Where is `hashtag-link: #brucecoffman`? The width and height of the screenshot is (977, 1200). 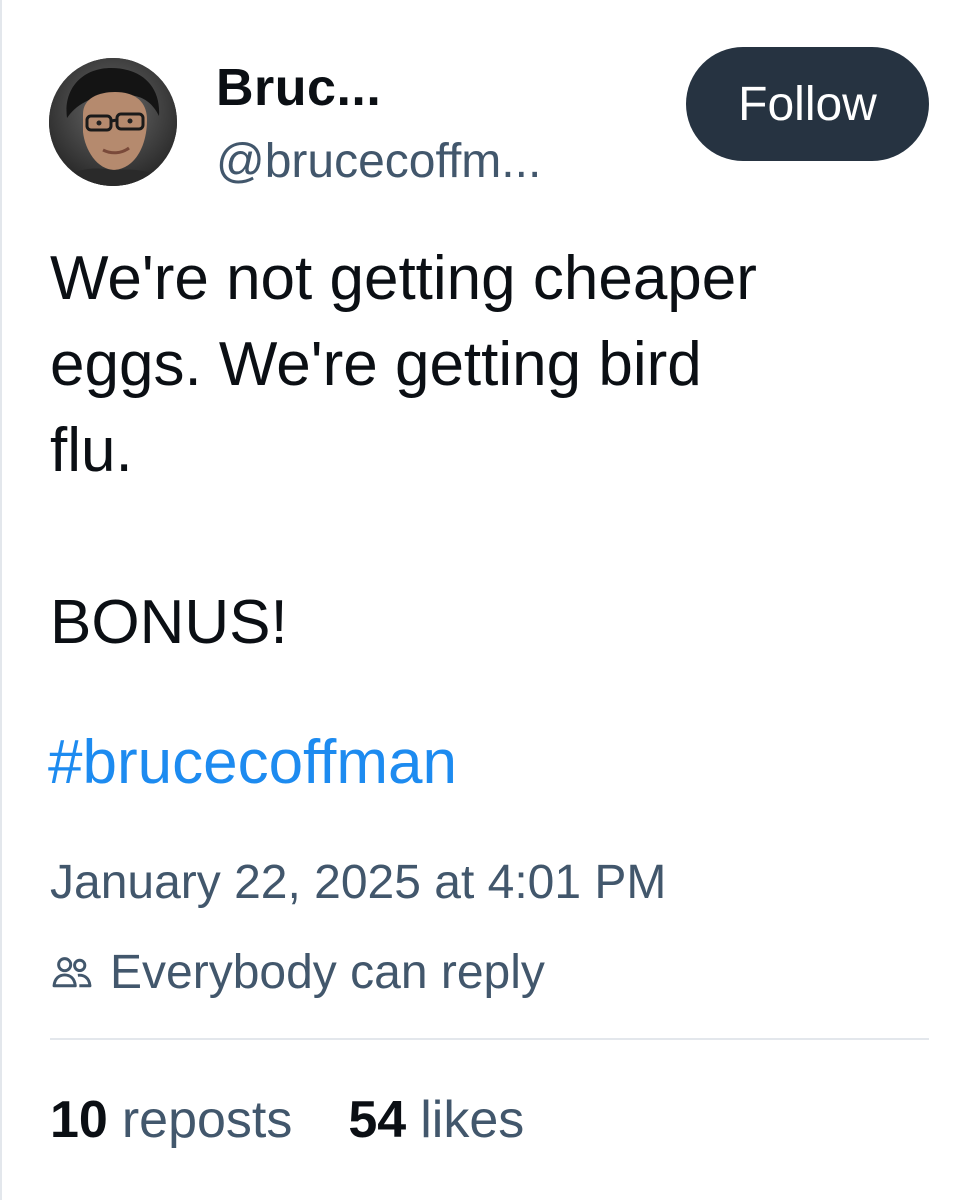 hashtag-link: #brucecoffman is located at coordinates (252, 762).